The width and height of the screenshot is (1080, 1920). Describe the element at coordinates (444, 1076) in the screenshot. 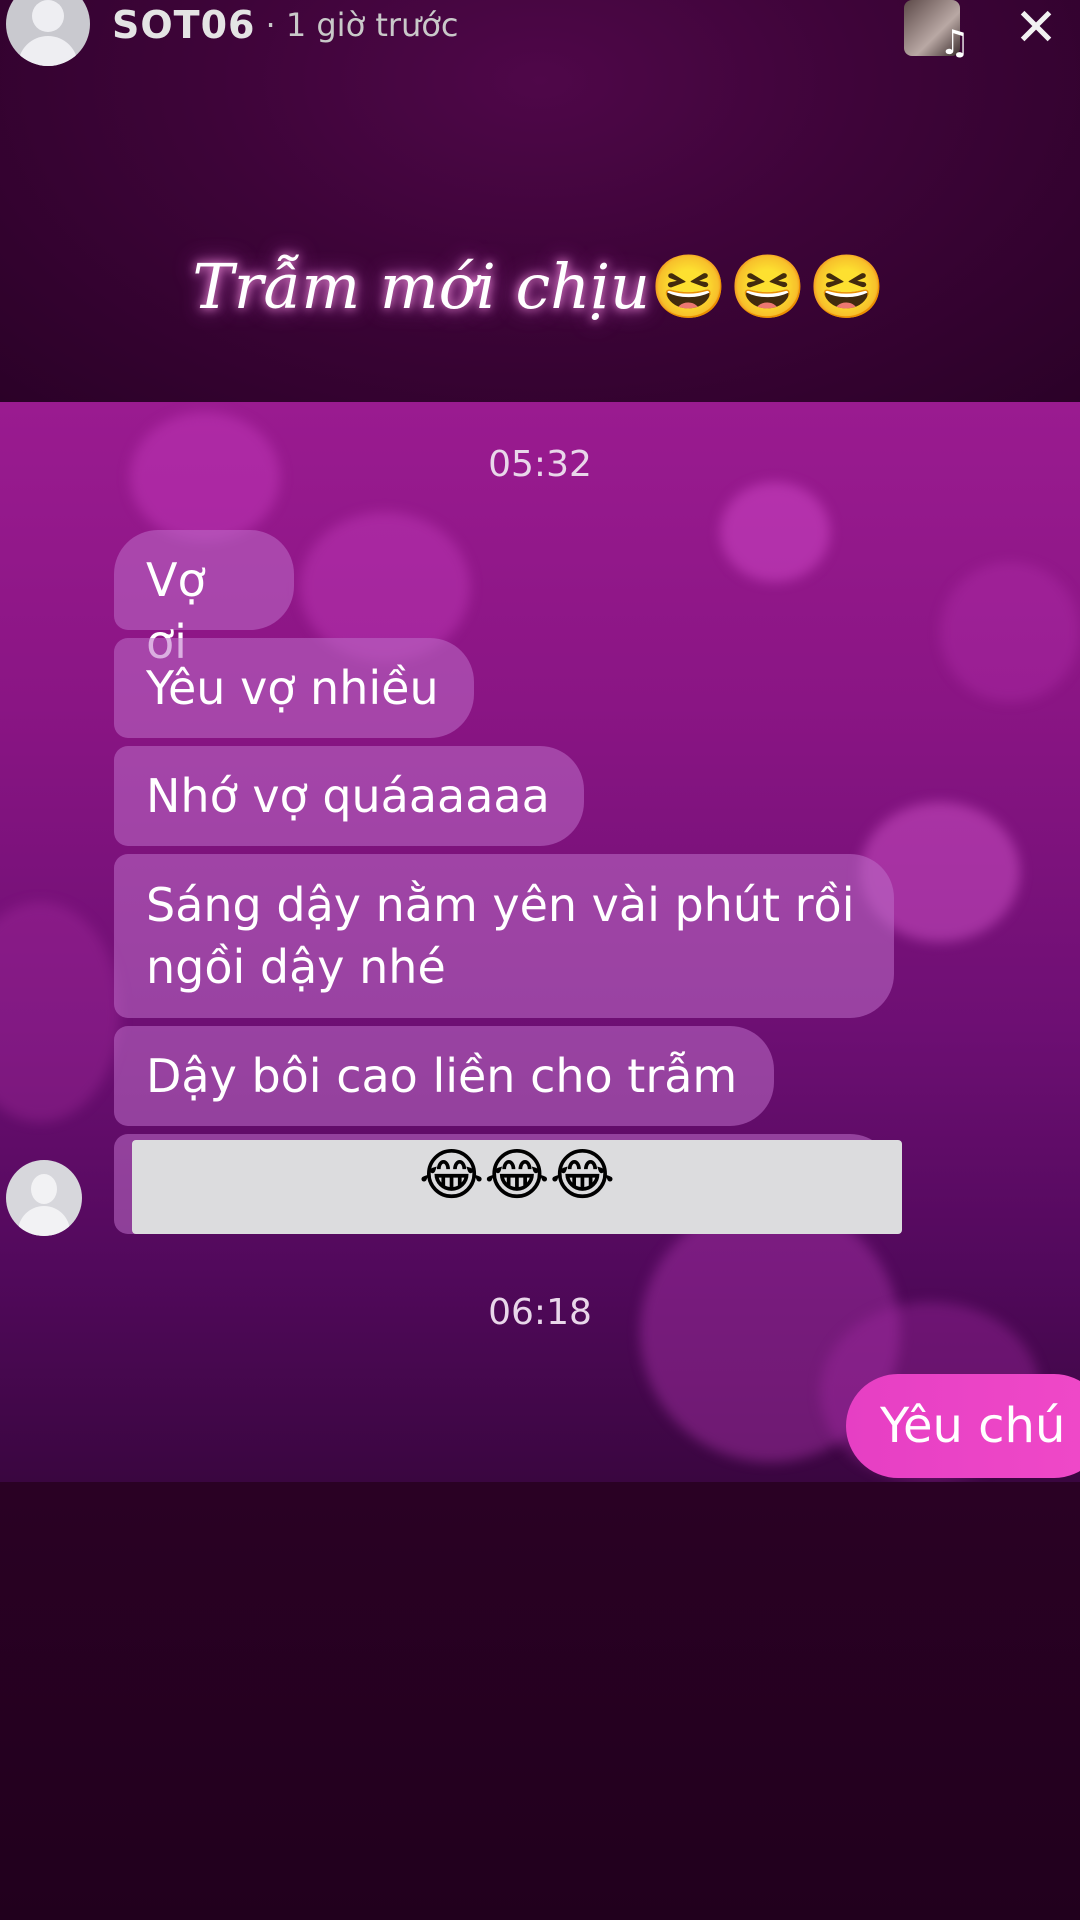

I see `incoming-message: Dậy bôi cao liền cho trẫm` at that location.